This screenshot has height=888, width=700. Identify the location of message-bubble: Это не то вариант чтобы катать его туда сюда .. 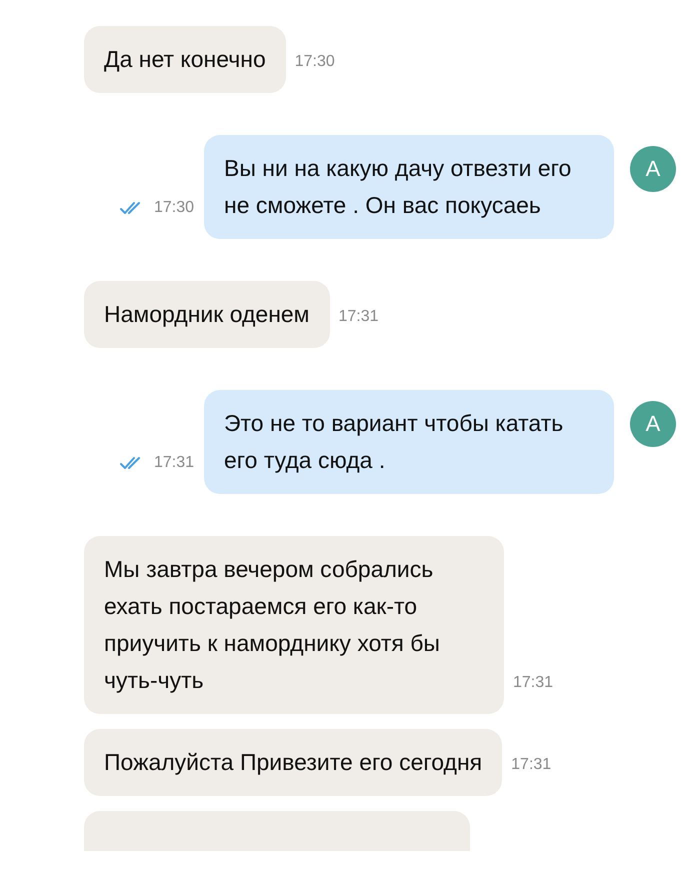
(409, 442).